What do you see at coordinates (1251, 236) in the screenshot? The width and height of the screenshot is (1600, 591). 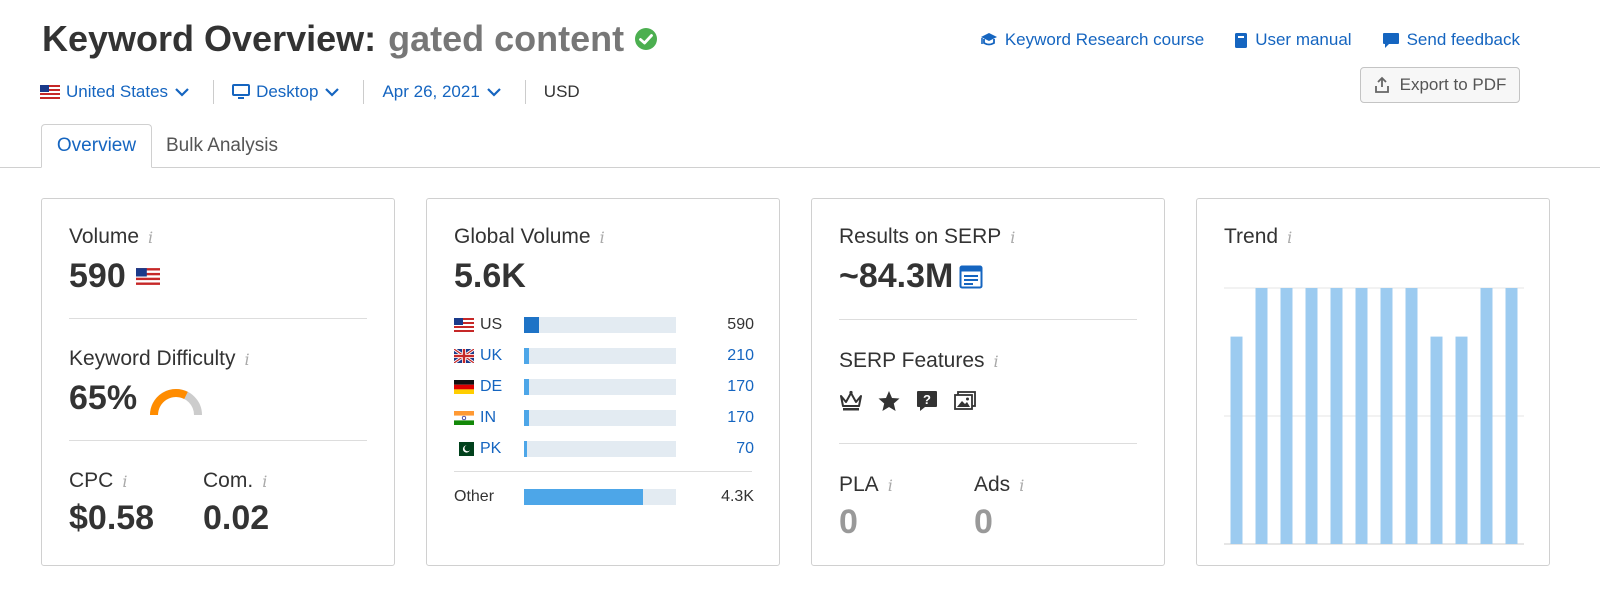 I see `trend-label: Trend` at bounding box center [1251, 236].